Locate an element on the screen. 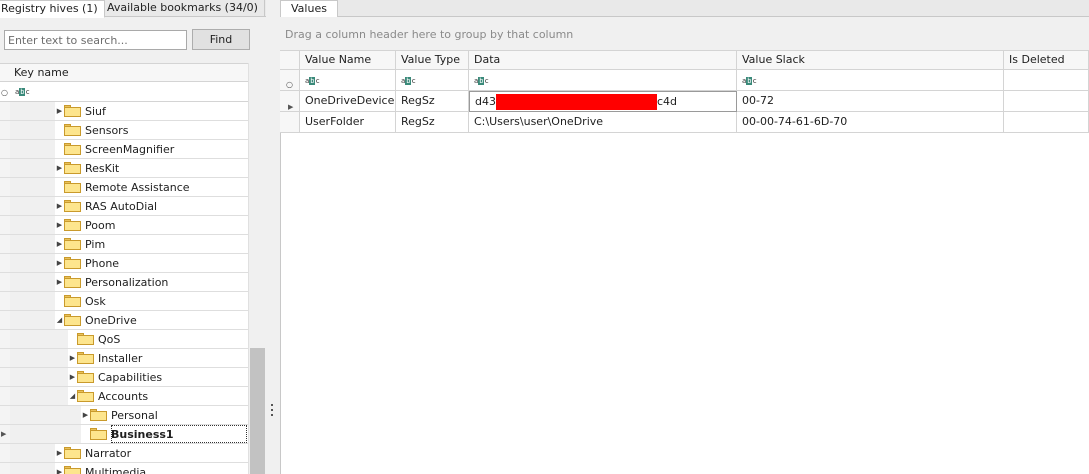 Image resolution: width=1089 pixels, height=474 pixels. filter-value-type: abc is located at coordinates (432, 80).